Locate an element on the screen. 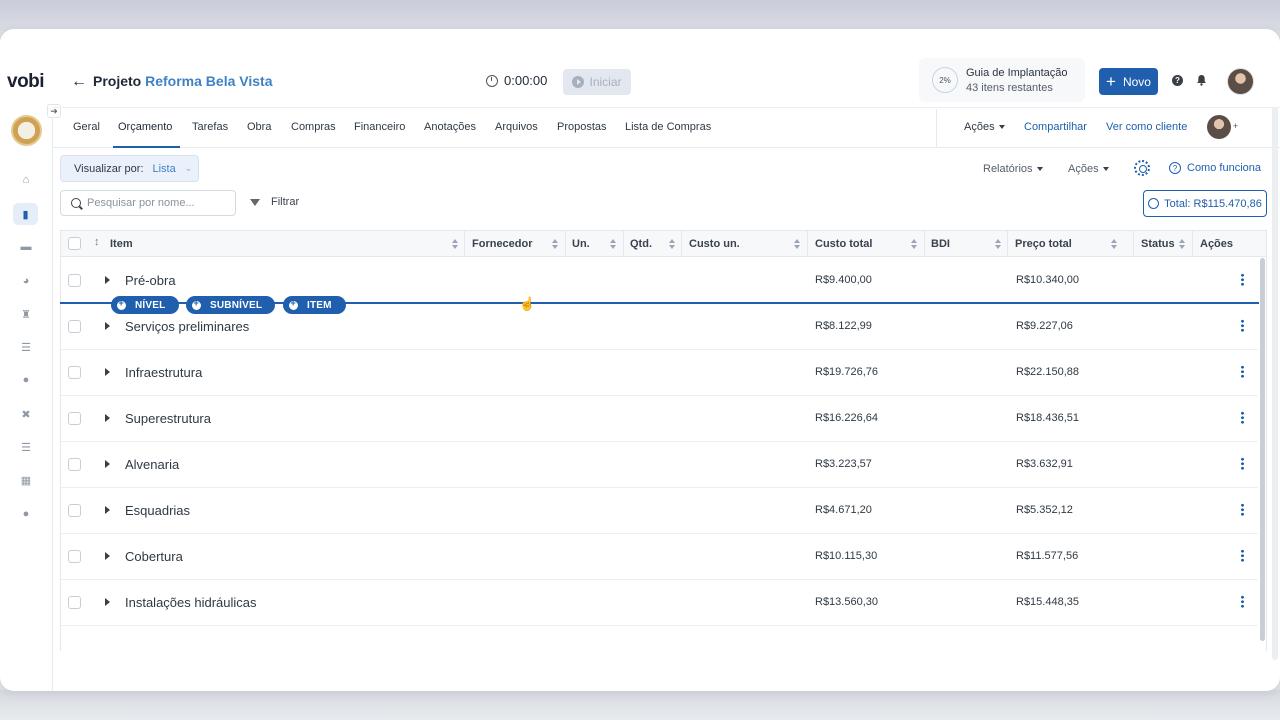 This screenshot has height=720, width=1280. col-custo-un: Custo un. is located at coordinates (714, 244).